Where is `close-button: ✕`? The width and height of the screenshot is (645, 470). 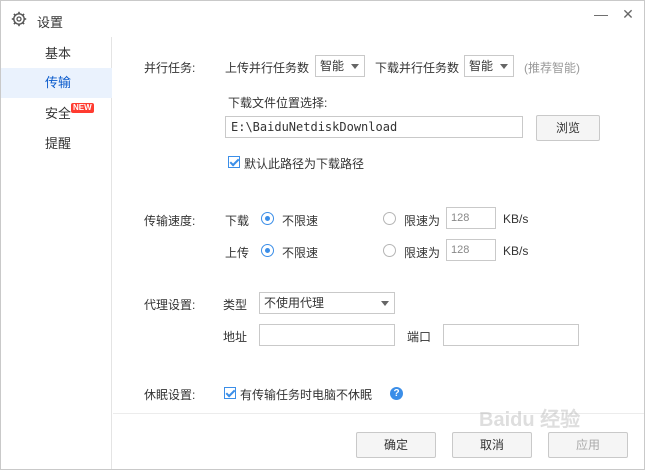
close-button: ✕ is located at coordinates (628, 14).